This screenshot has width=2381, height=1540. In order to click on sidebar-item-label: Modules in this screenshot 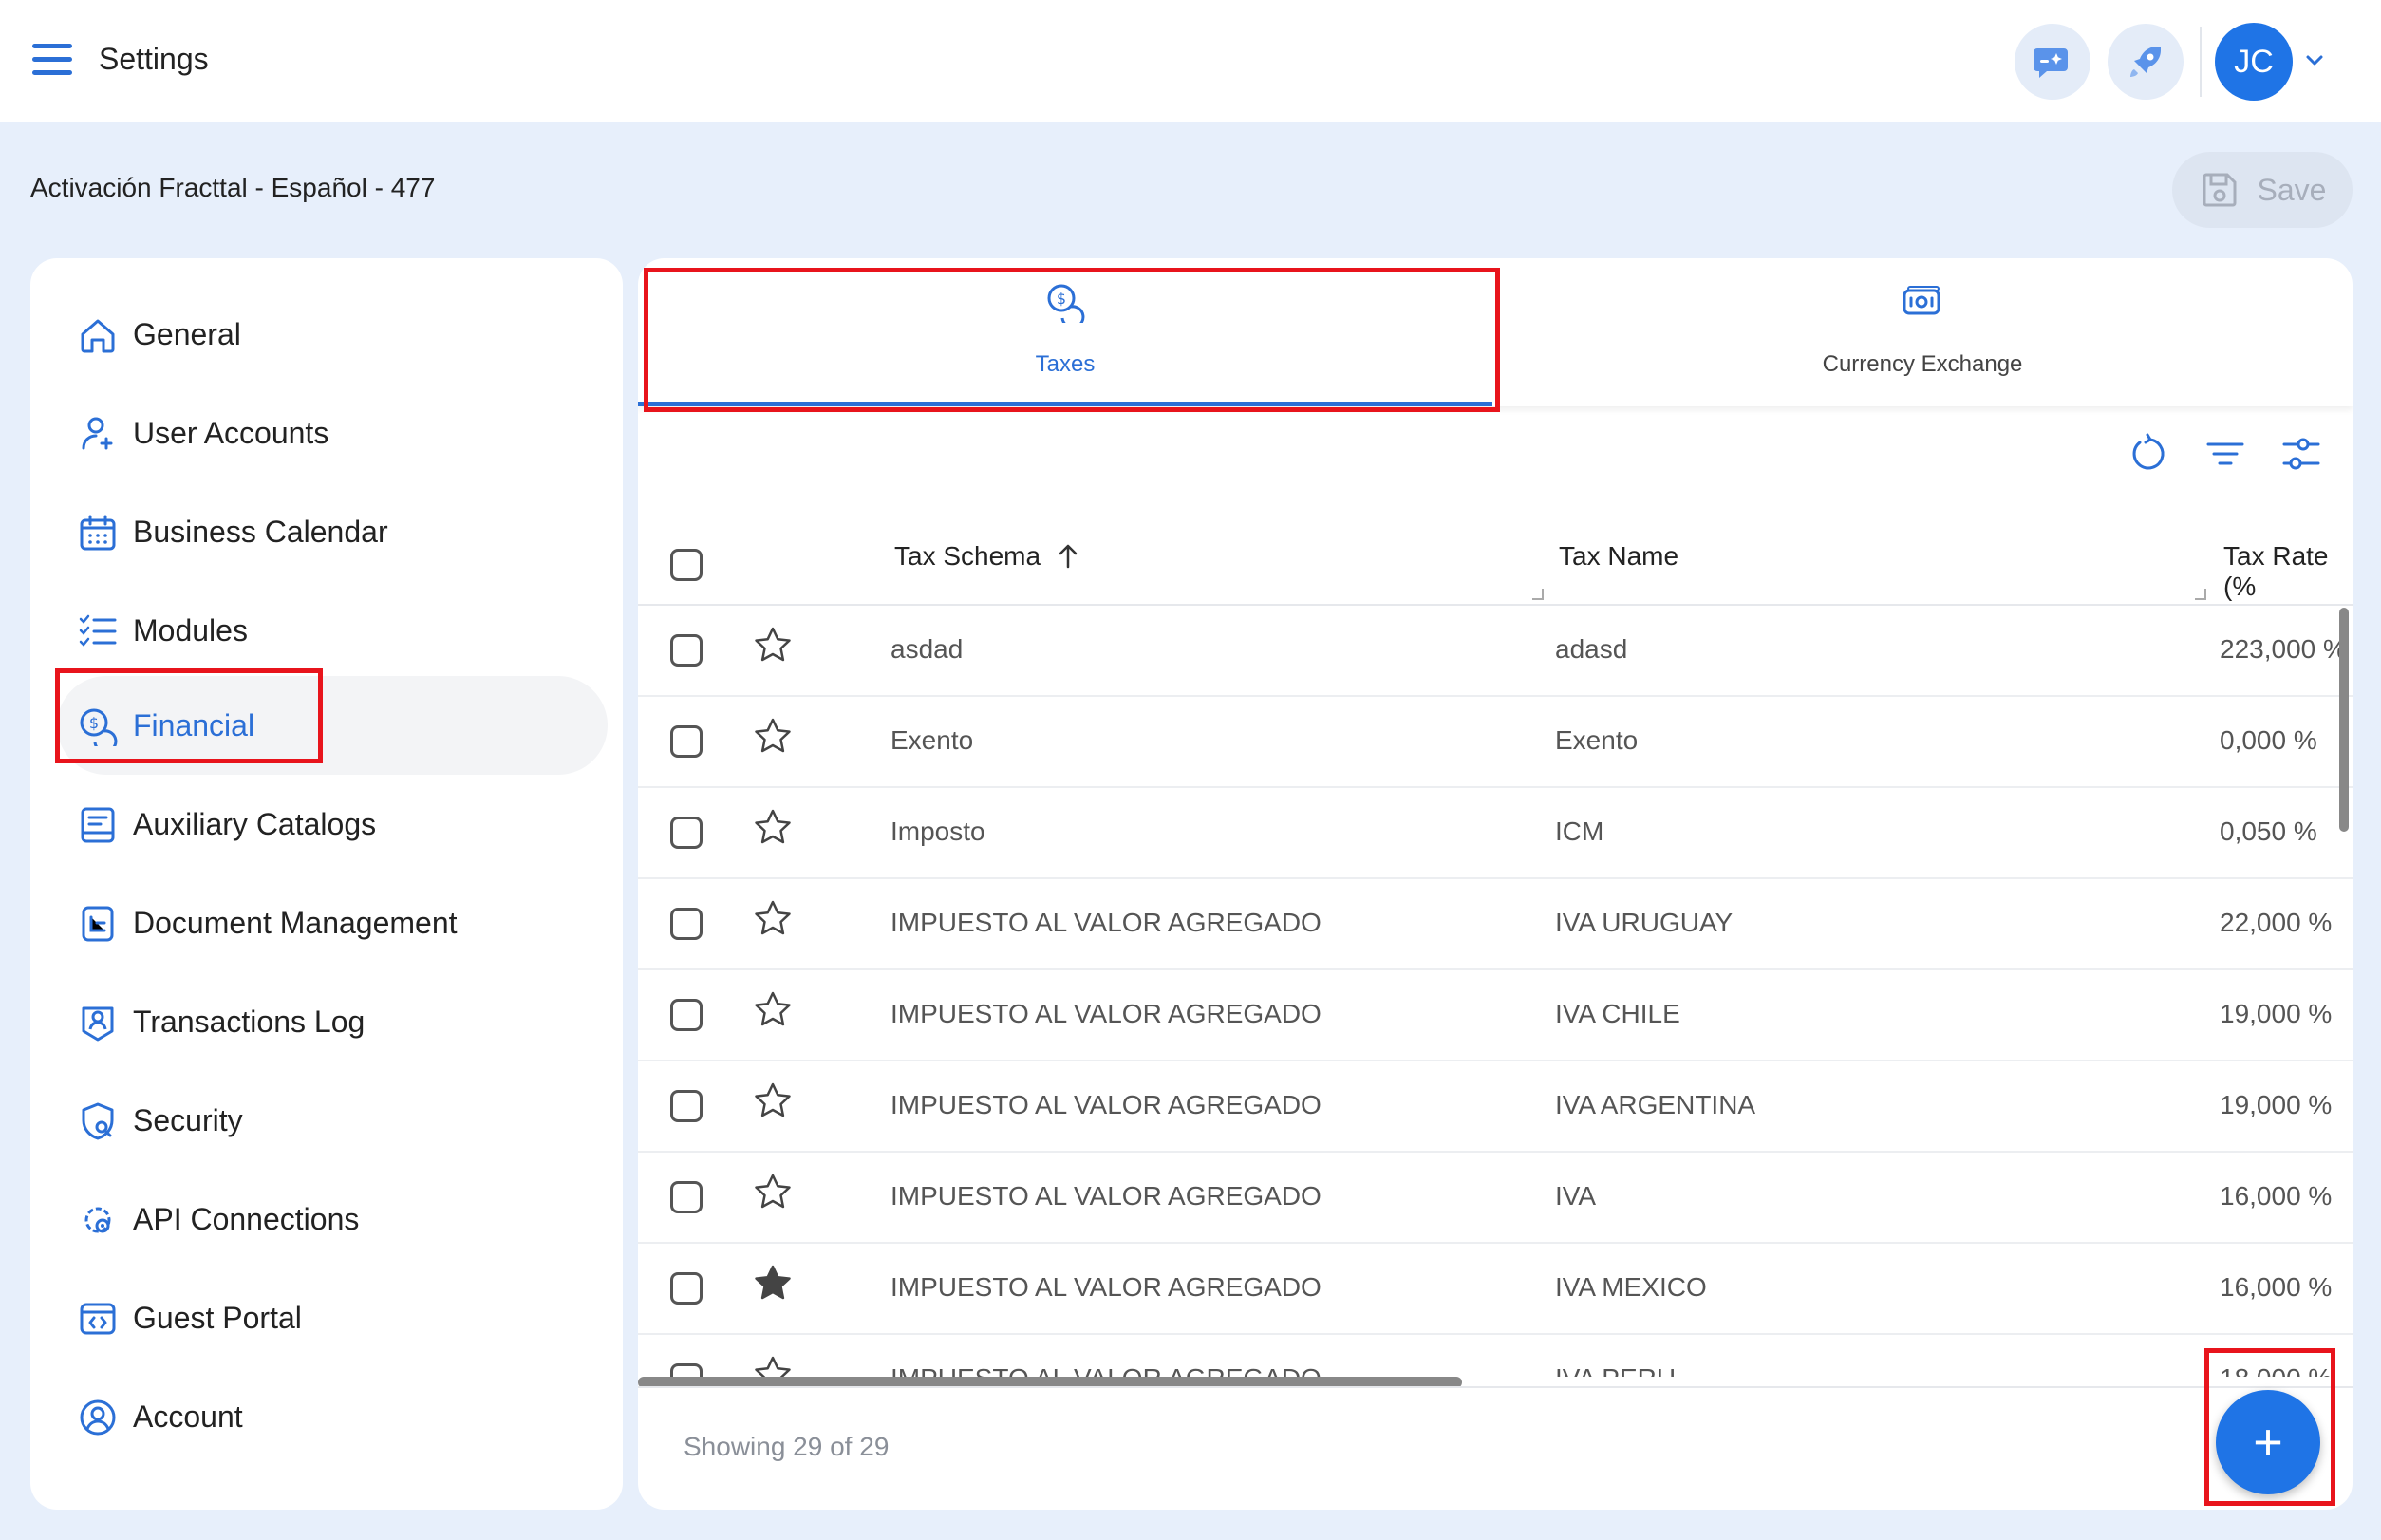, I will do `click(190, 630)`.